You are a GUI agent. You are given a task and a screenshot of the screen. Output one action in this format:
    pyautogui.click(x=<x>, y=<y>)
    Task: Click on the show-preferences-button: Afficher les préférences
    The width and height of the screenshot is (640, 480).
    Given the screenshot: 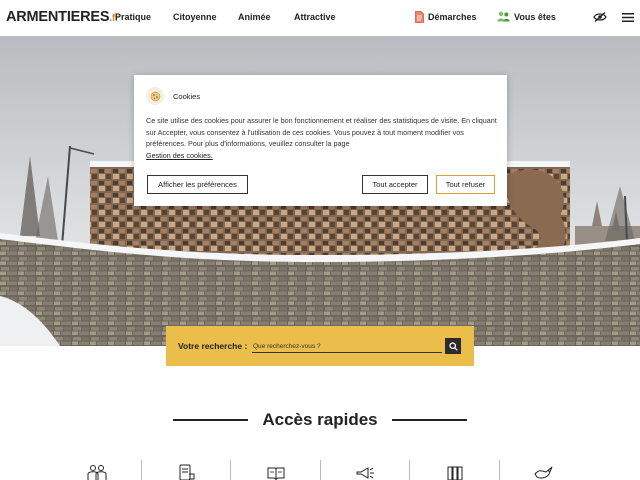 What is the action you would take?
    pyautogui.click(x=197, y=184)
    